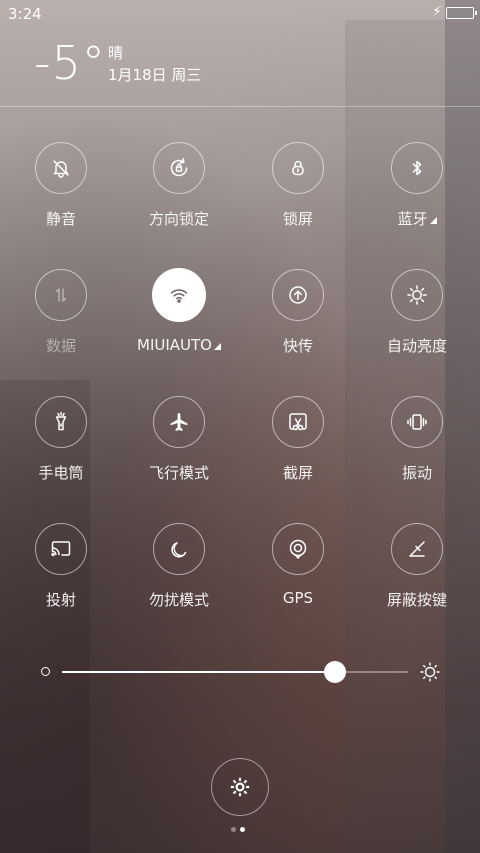  I want to click on toggle-label-text: 自动亮度, so click(416, 346).